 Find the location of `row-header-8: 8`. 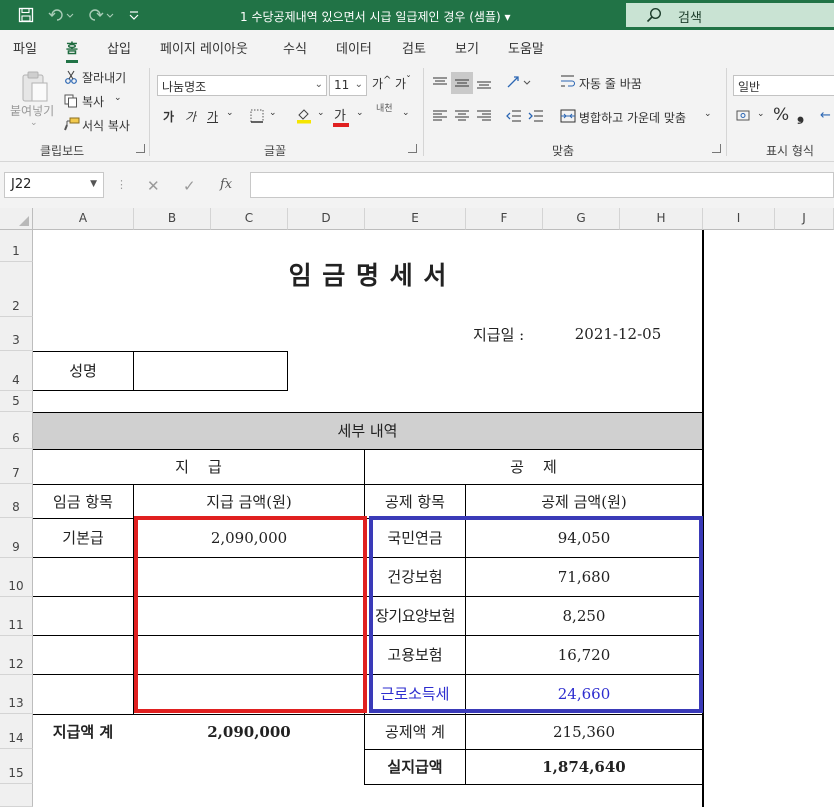

row-header-8: 8 is located at coordinates (16, 501).